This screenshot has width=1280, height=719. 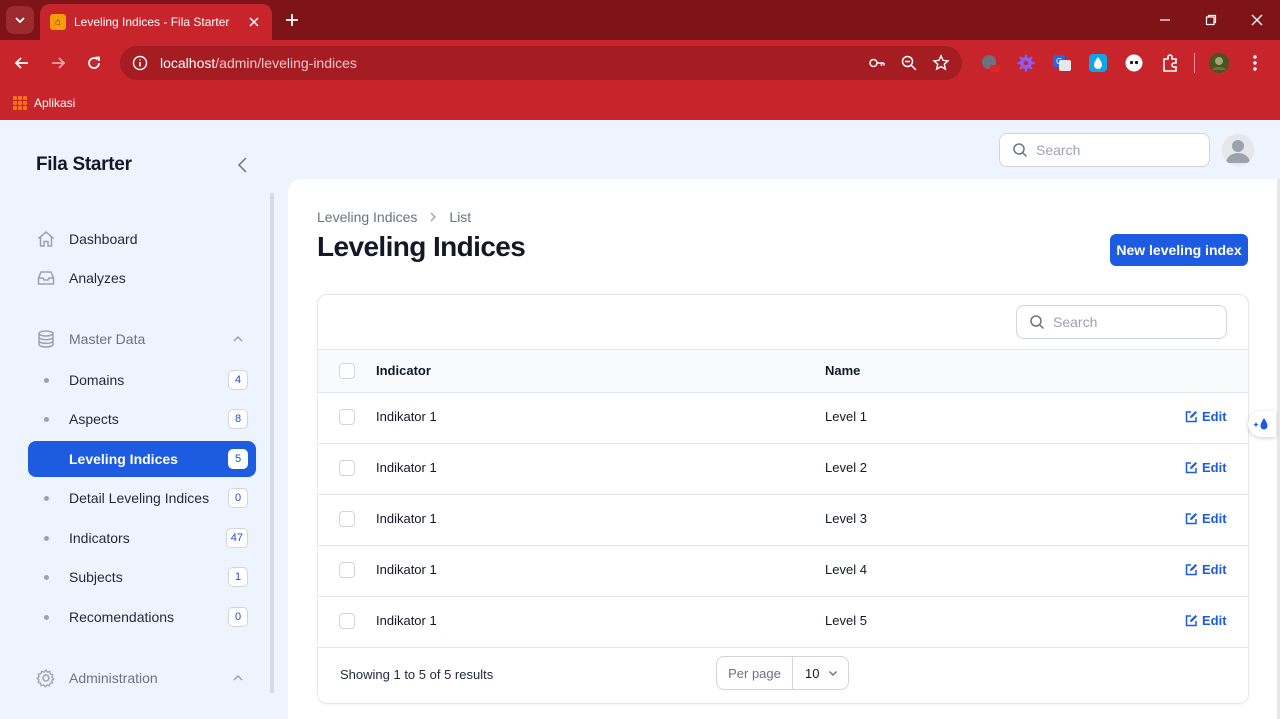 What do you see at coordinates (20, 103) in the screenshot?
I see `apps-grid-icon` at bounding box center [20, 103].